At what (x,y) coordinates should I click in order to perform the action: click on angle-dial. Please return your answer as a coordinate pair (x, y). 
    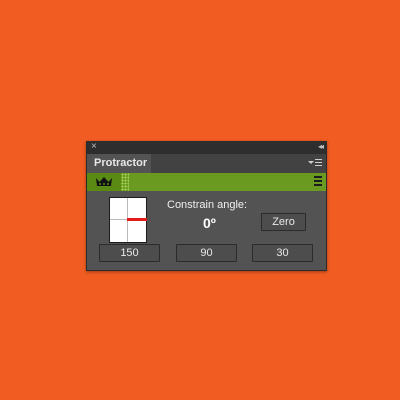
    Looking at the image, I should click on (128, 220).